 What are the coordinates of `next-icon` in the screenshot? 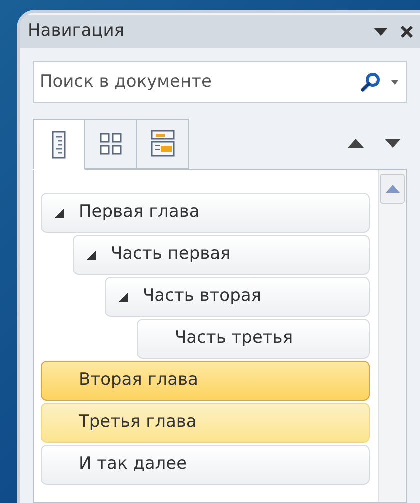 It's located at (393, 143).